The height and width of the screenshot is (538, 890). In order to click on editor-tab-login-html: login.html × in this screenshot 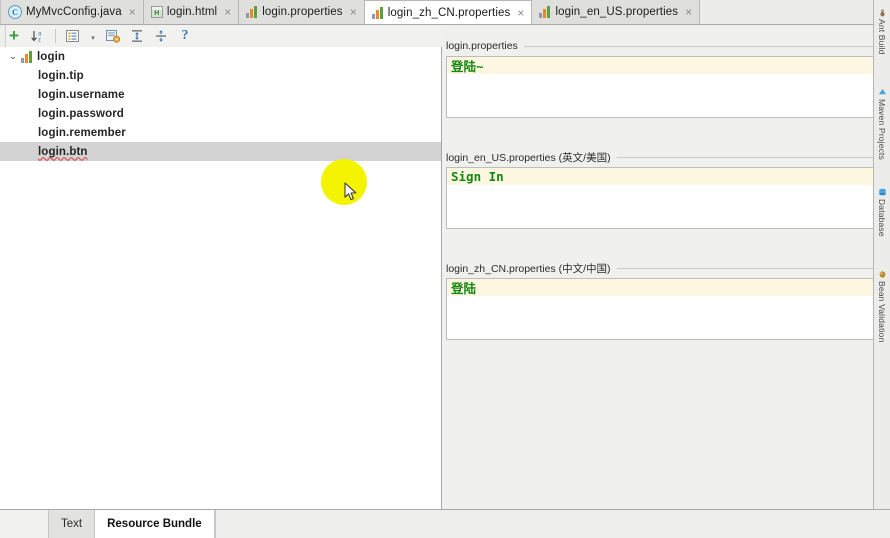, I will do `click(191, 12)`.